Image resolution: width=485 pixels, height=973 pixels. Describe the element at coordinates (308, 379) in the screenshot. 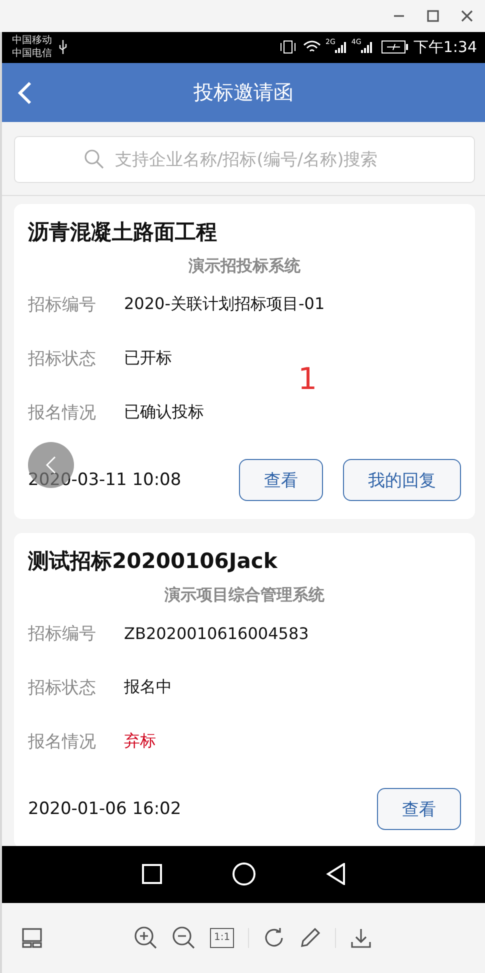

I see `page-number: 1` at that location.